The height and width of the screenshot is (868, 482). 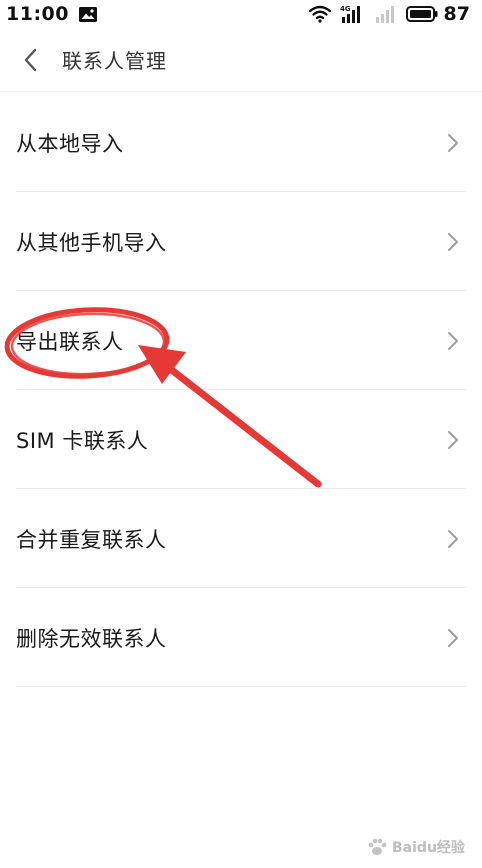 I want to click on page-title: 联系人管理, so click(x=114, y=61).